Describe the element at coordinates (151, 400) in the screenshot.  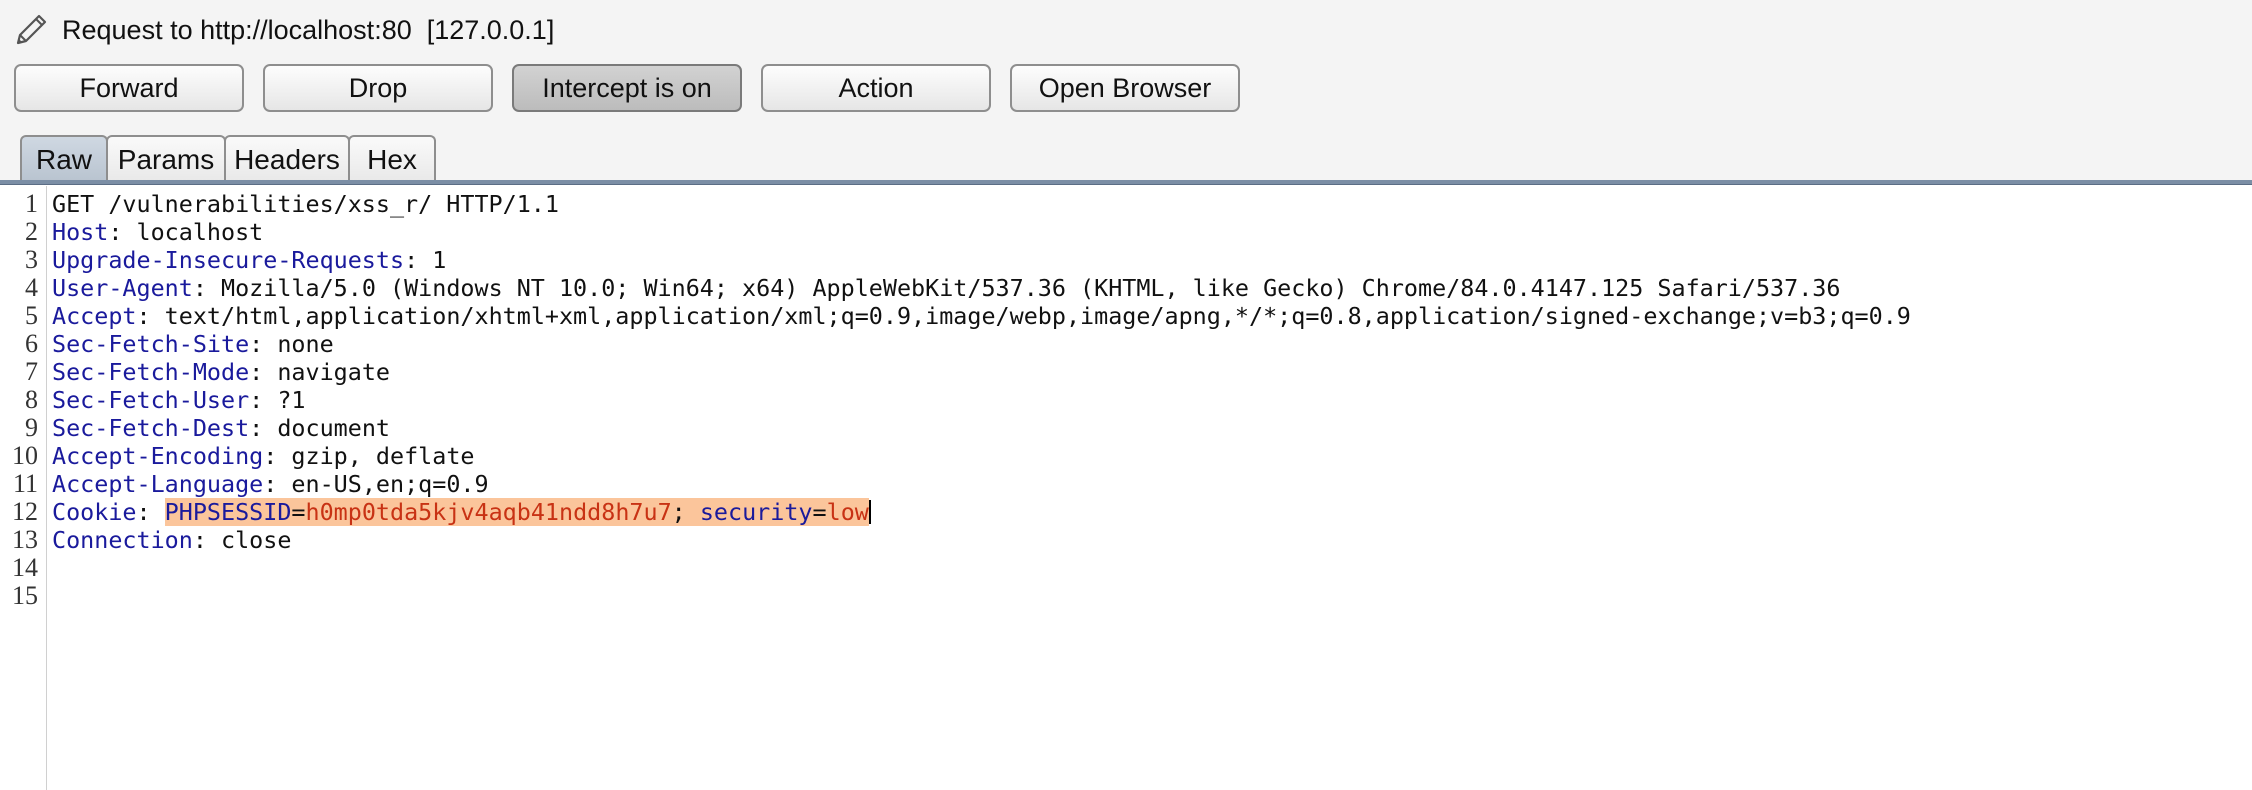
I see `header-name: Sec-Fetch-User` at that location.